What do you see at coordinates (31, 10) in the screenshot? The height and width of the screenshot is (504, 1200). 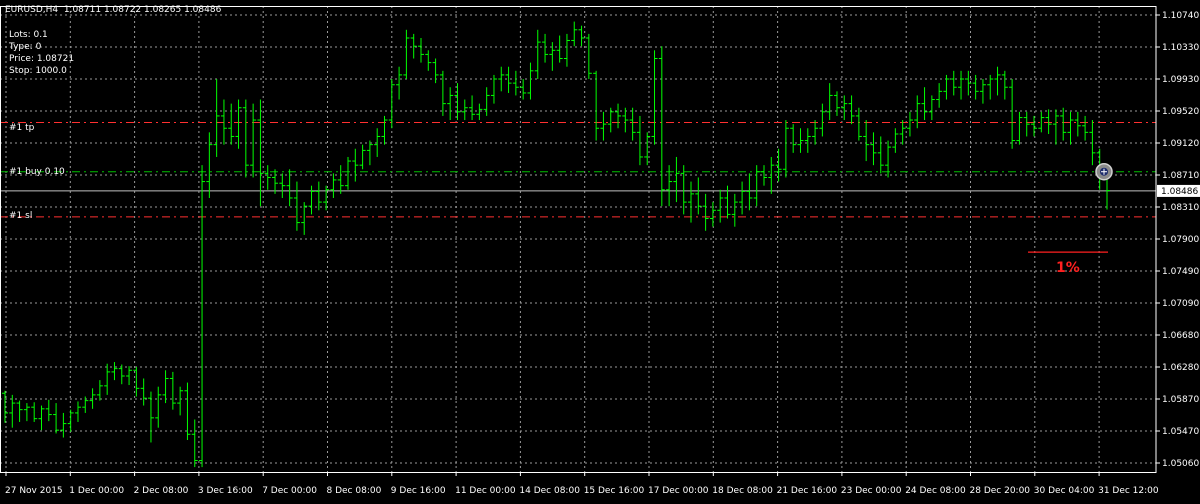 I see `symbol-name: EURUSD,H4` at bounding box center [31, 10].